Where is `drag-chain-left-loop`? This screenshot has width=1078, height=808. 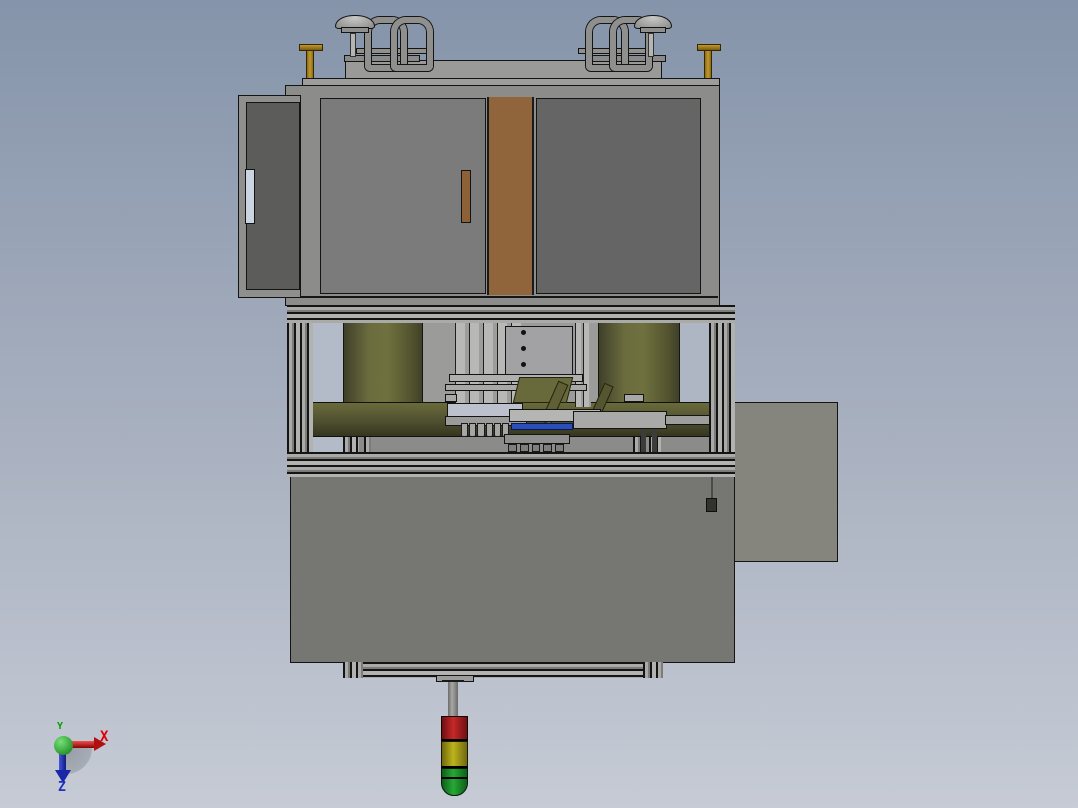
drag-chain-left-loop is located at coordinates (412, 44).